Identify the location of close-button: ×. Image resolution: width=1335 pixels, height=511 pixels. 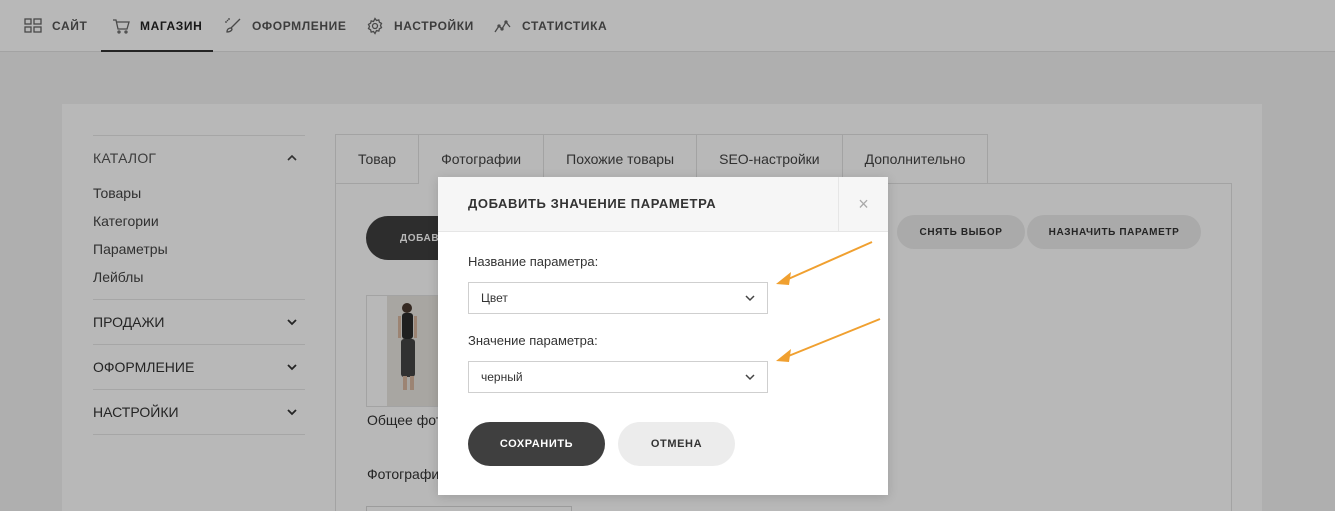
(863, 204).